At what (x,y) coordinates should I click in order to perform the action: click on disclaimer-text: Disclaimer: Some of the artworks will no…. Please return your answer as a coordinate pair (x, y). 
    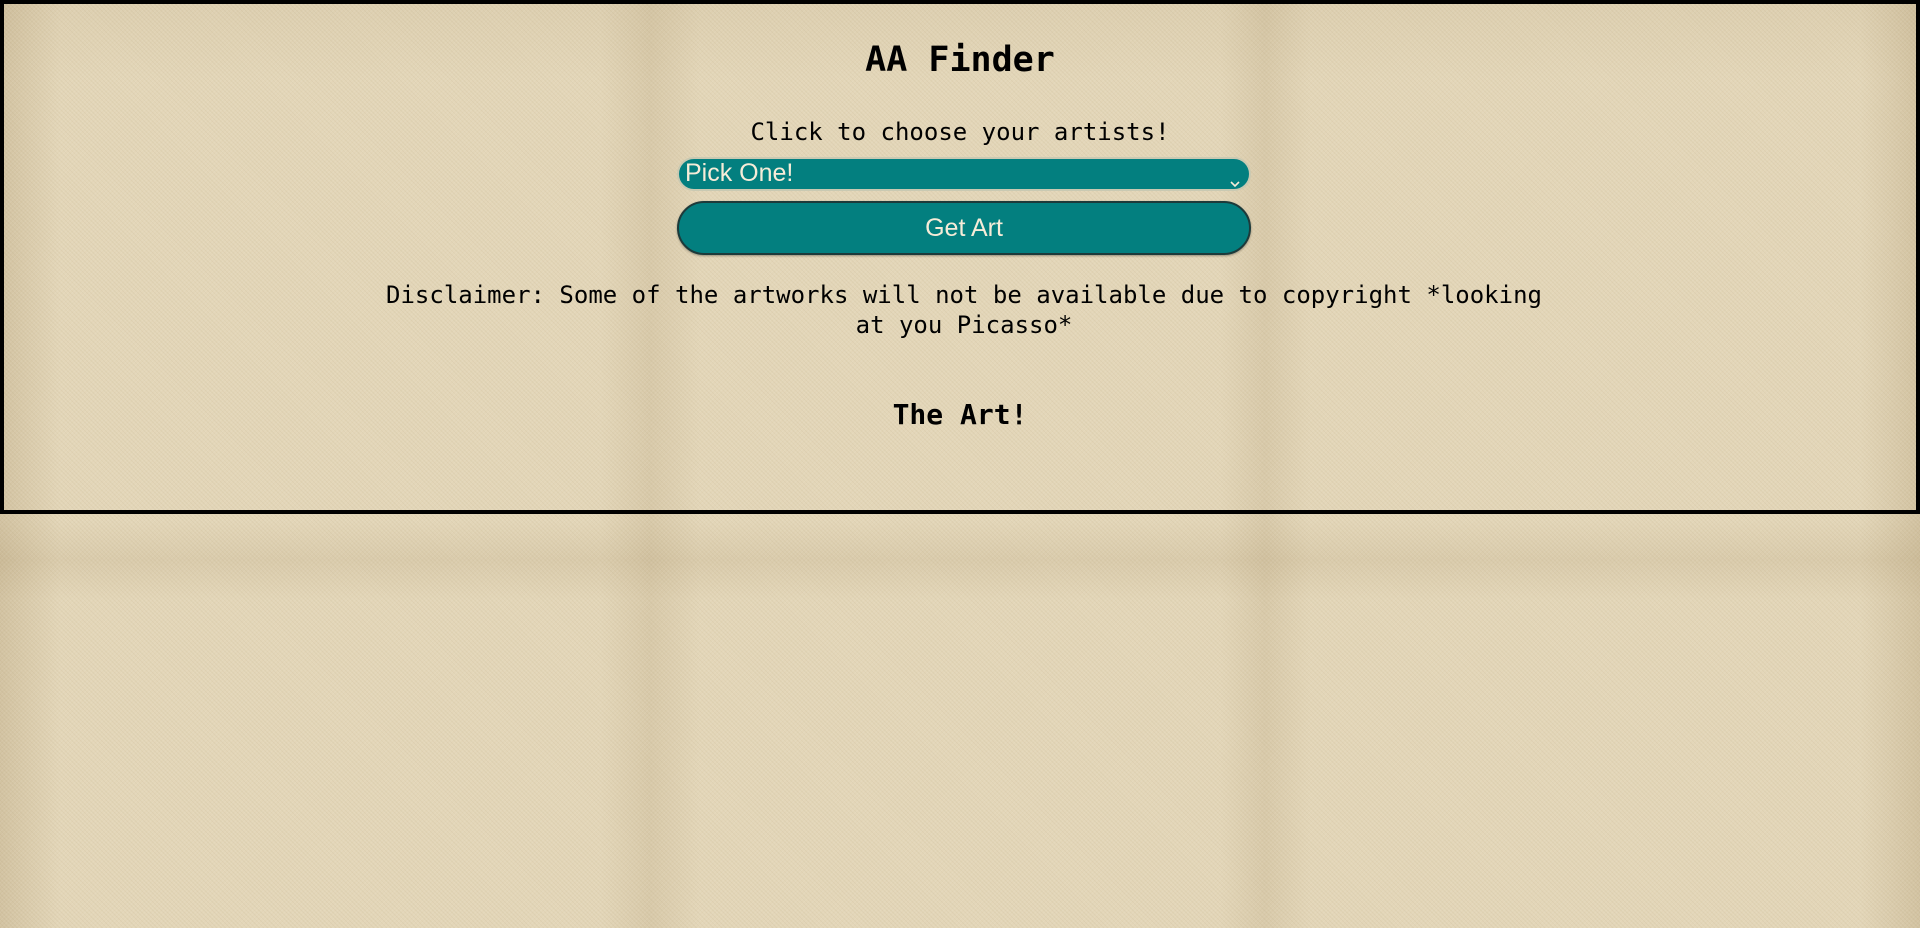
    Looking at the image, I should click on (964, 310).